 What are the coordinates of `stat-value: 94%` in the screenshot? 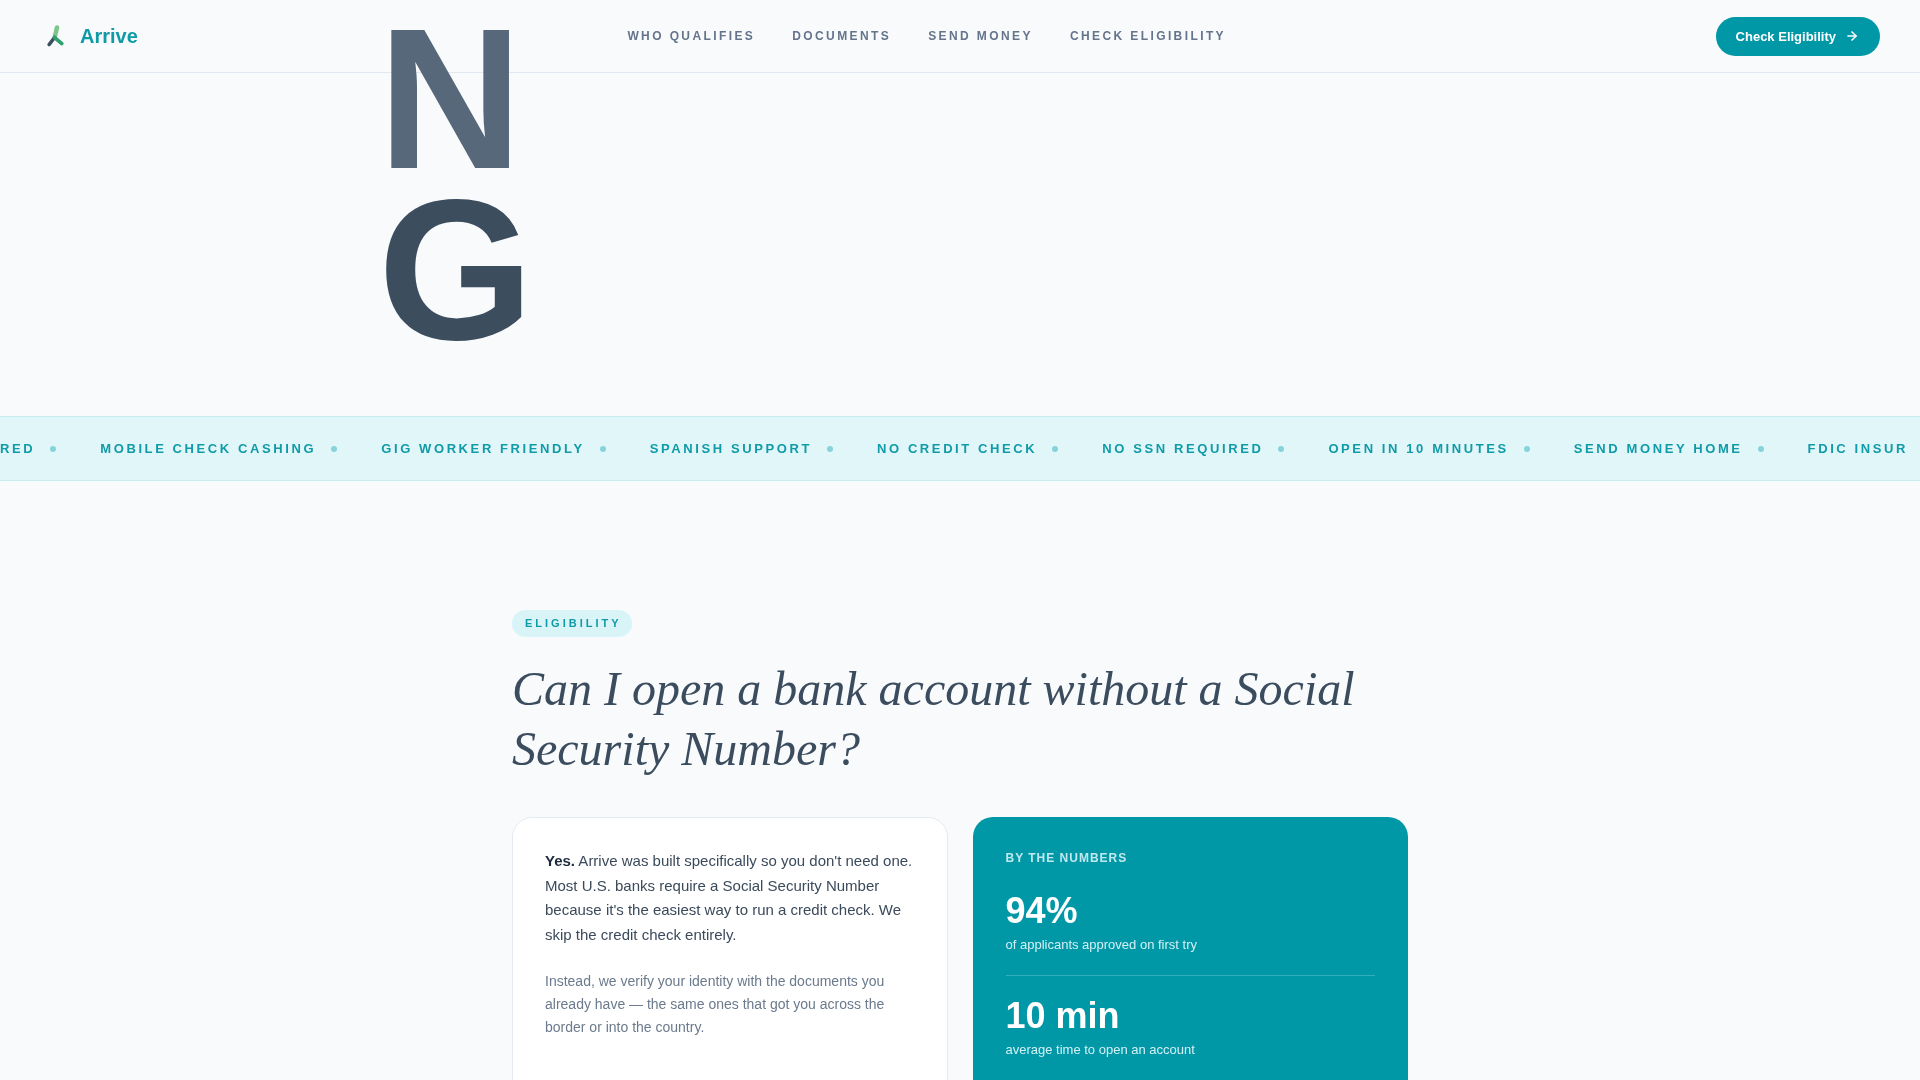 It's located at (1042, 911).